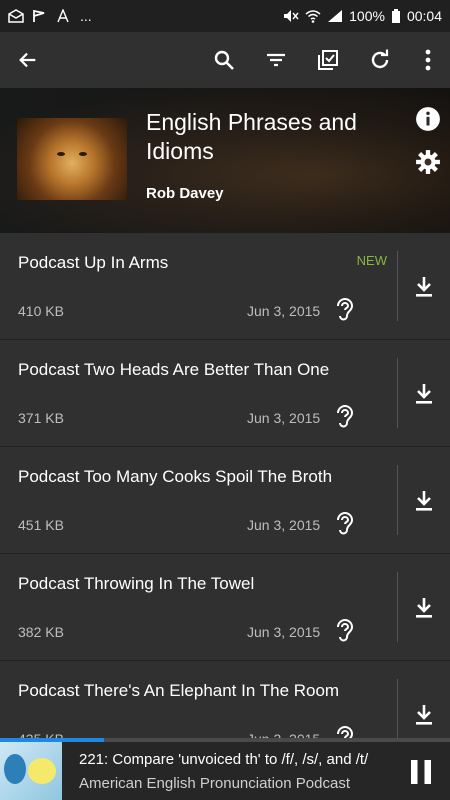 Image resolution: width=450 pixels, height=800 pixels. I want to click on battery-level: 100%, so click(367, 16).